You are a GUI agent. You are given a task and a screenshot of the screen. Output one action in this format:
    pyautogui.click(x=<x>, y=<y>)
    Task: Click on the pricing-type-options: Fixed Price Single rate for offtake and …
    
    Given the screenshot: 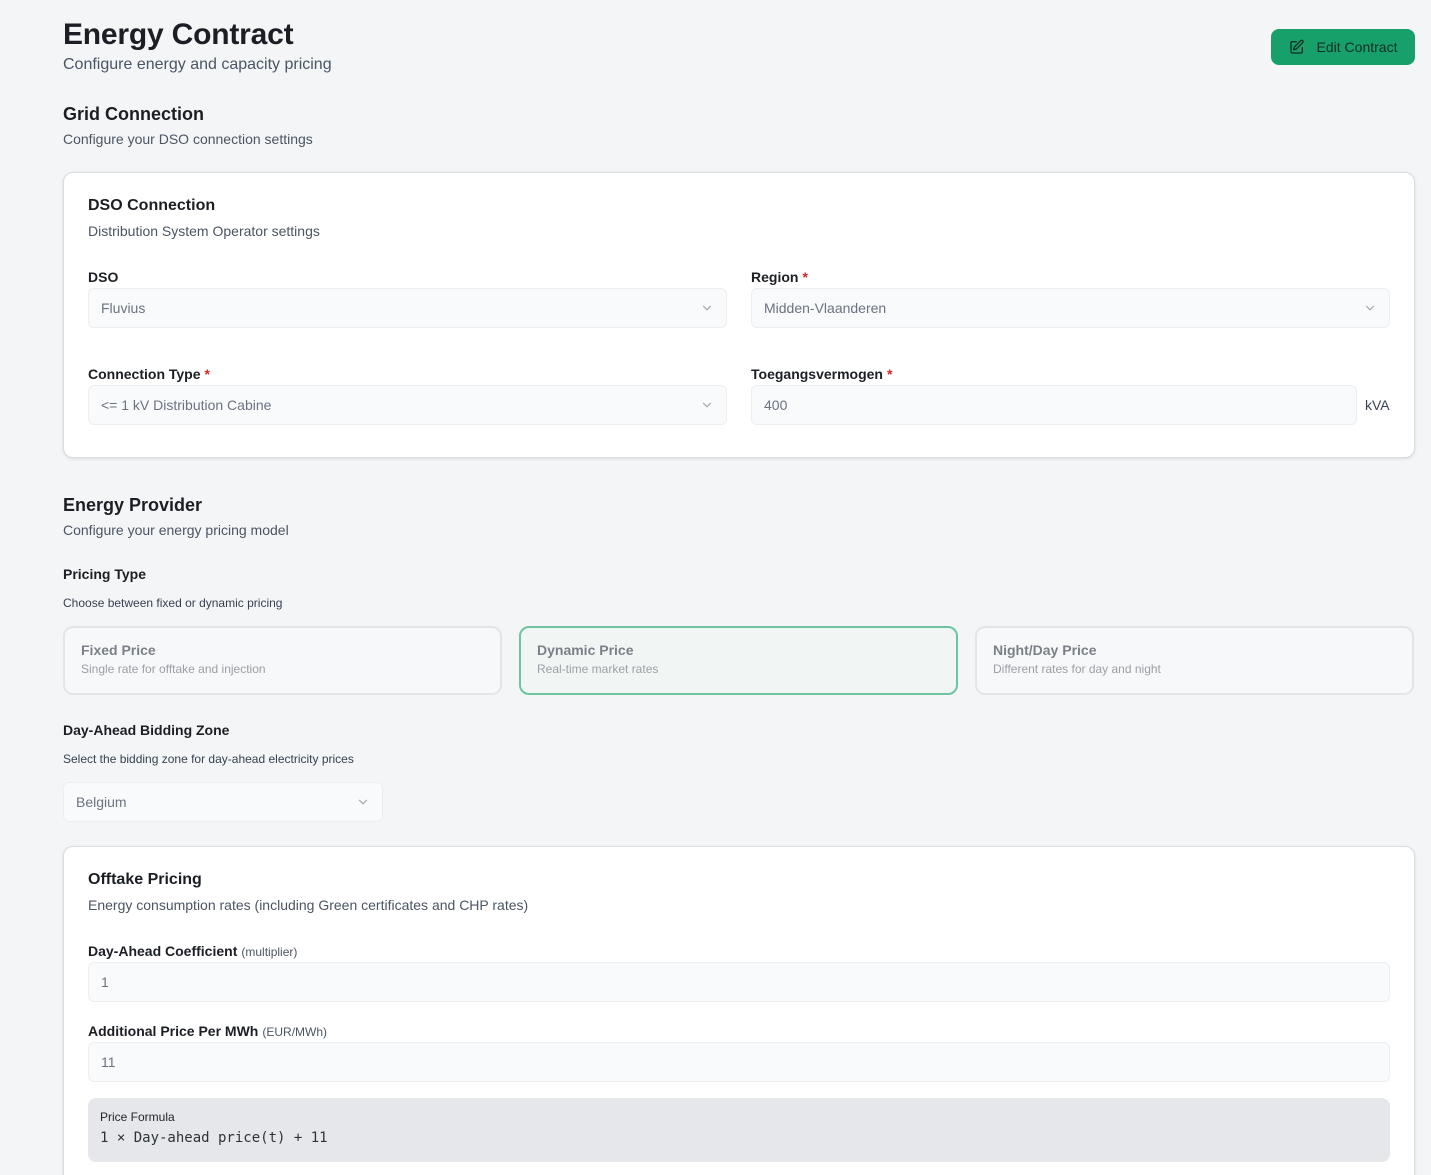 What is the action you would take?
    pyautogui.click(x=739, y=660)
    